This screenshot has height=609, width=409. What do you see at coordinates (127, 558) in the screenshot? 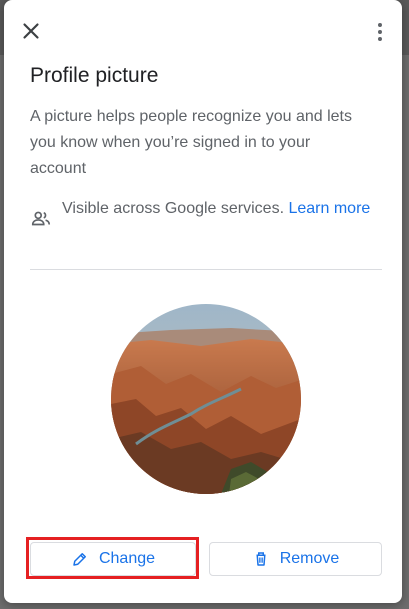
I see `change-label: Change` at bounding box center [127, 558].